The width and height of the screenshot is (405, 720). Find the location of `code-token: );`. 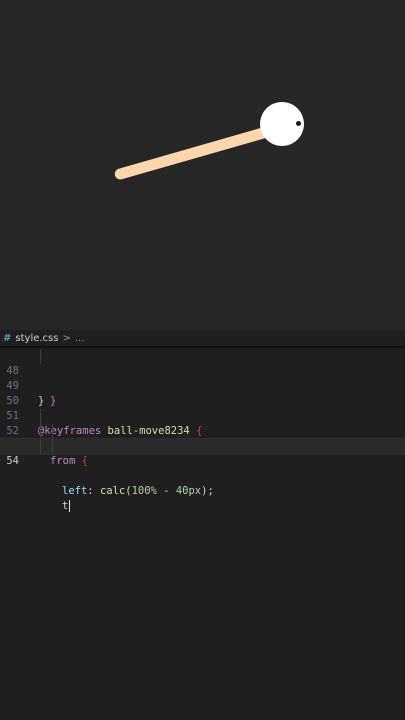

code-token: ); is located at coordinates (207, 491).